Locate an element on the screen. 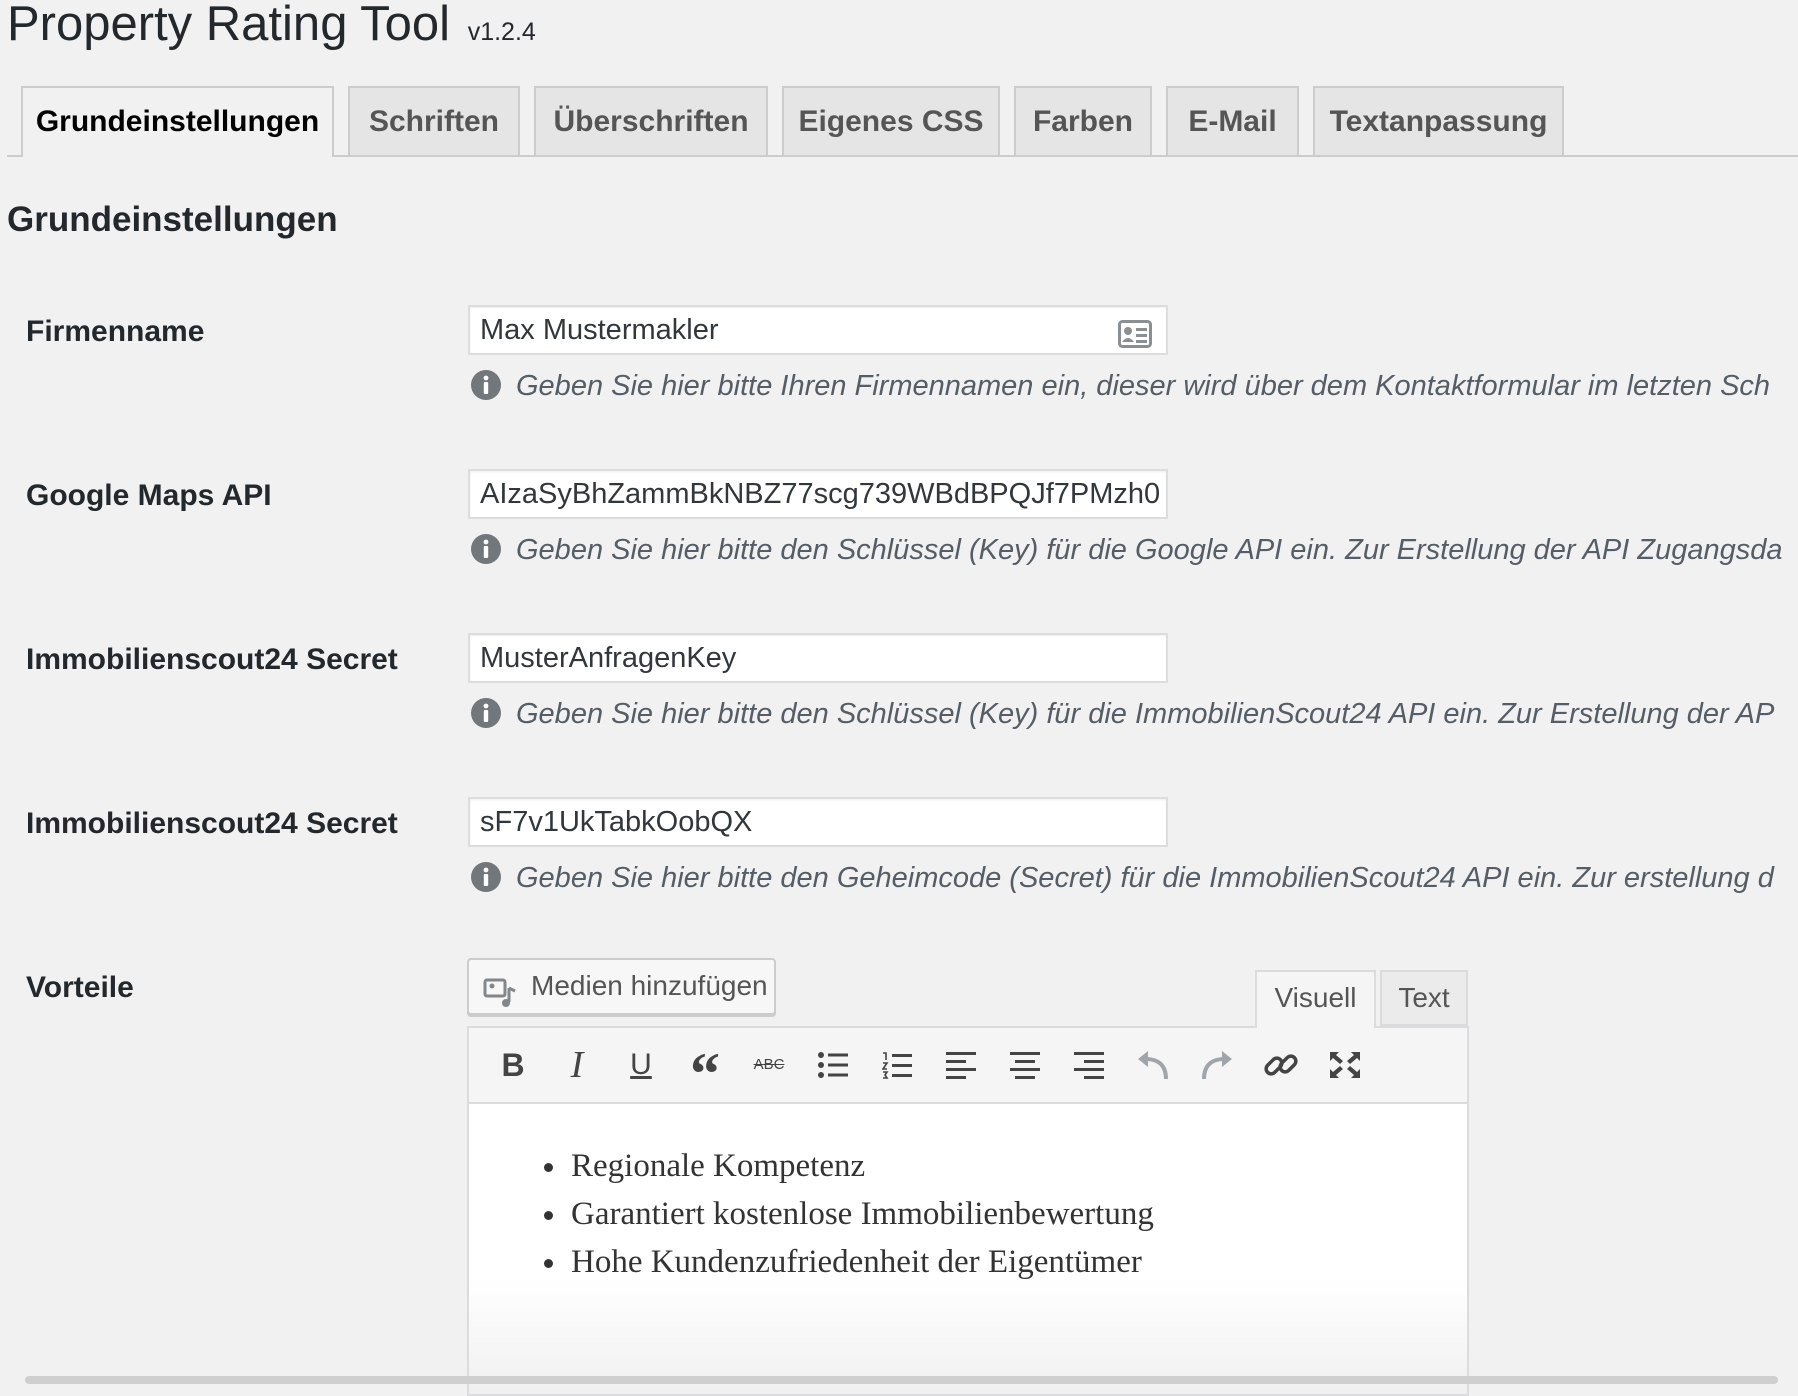  blockquote-icon: “ is located at coordinates (705, 1073).